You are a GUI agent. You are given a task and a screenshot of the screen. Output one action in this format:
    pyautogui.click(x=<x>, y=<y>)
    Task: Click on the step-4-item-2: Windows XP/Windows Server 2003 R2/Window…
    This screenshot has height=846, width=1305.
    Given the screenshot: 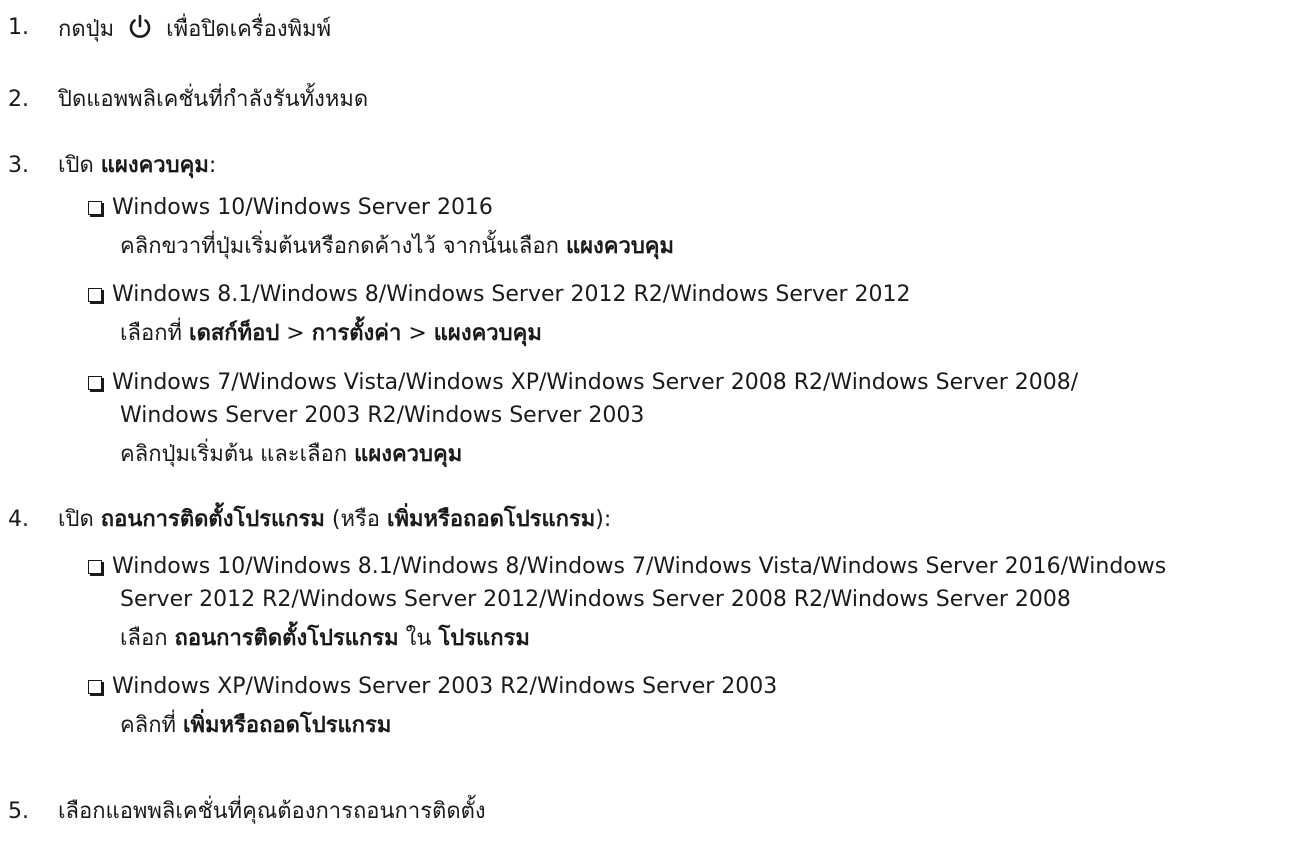 What is the action you would take?
    pyautogui.click(x=432, y=687)
    